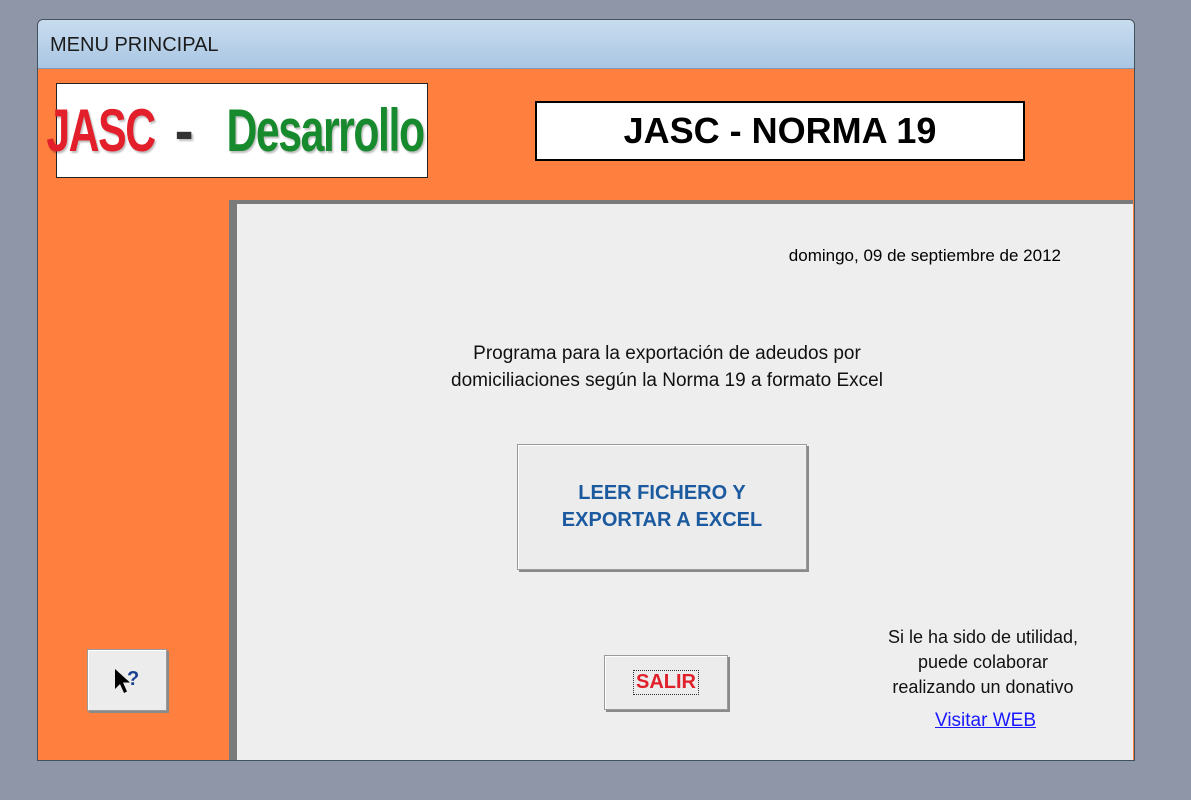 This screenshot has width=1191, height=800. I want to click on current-date: domingo, 09 de septiembre de 2012, so click(924, 255).